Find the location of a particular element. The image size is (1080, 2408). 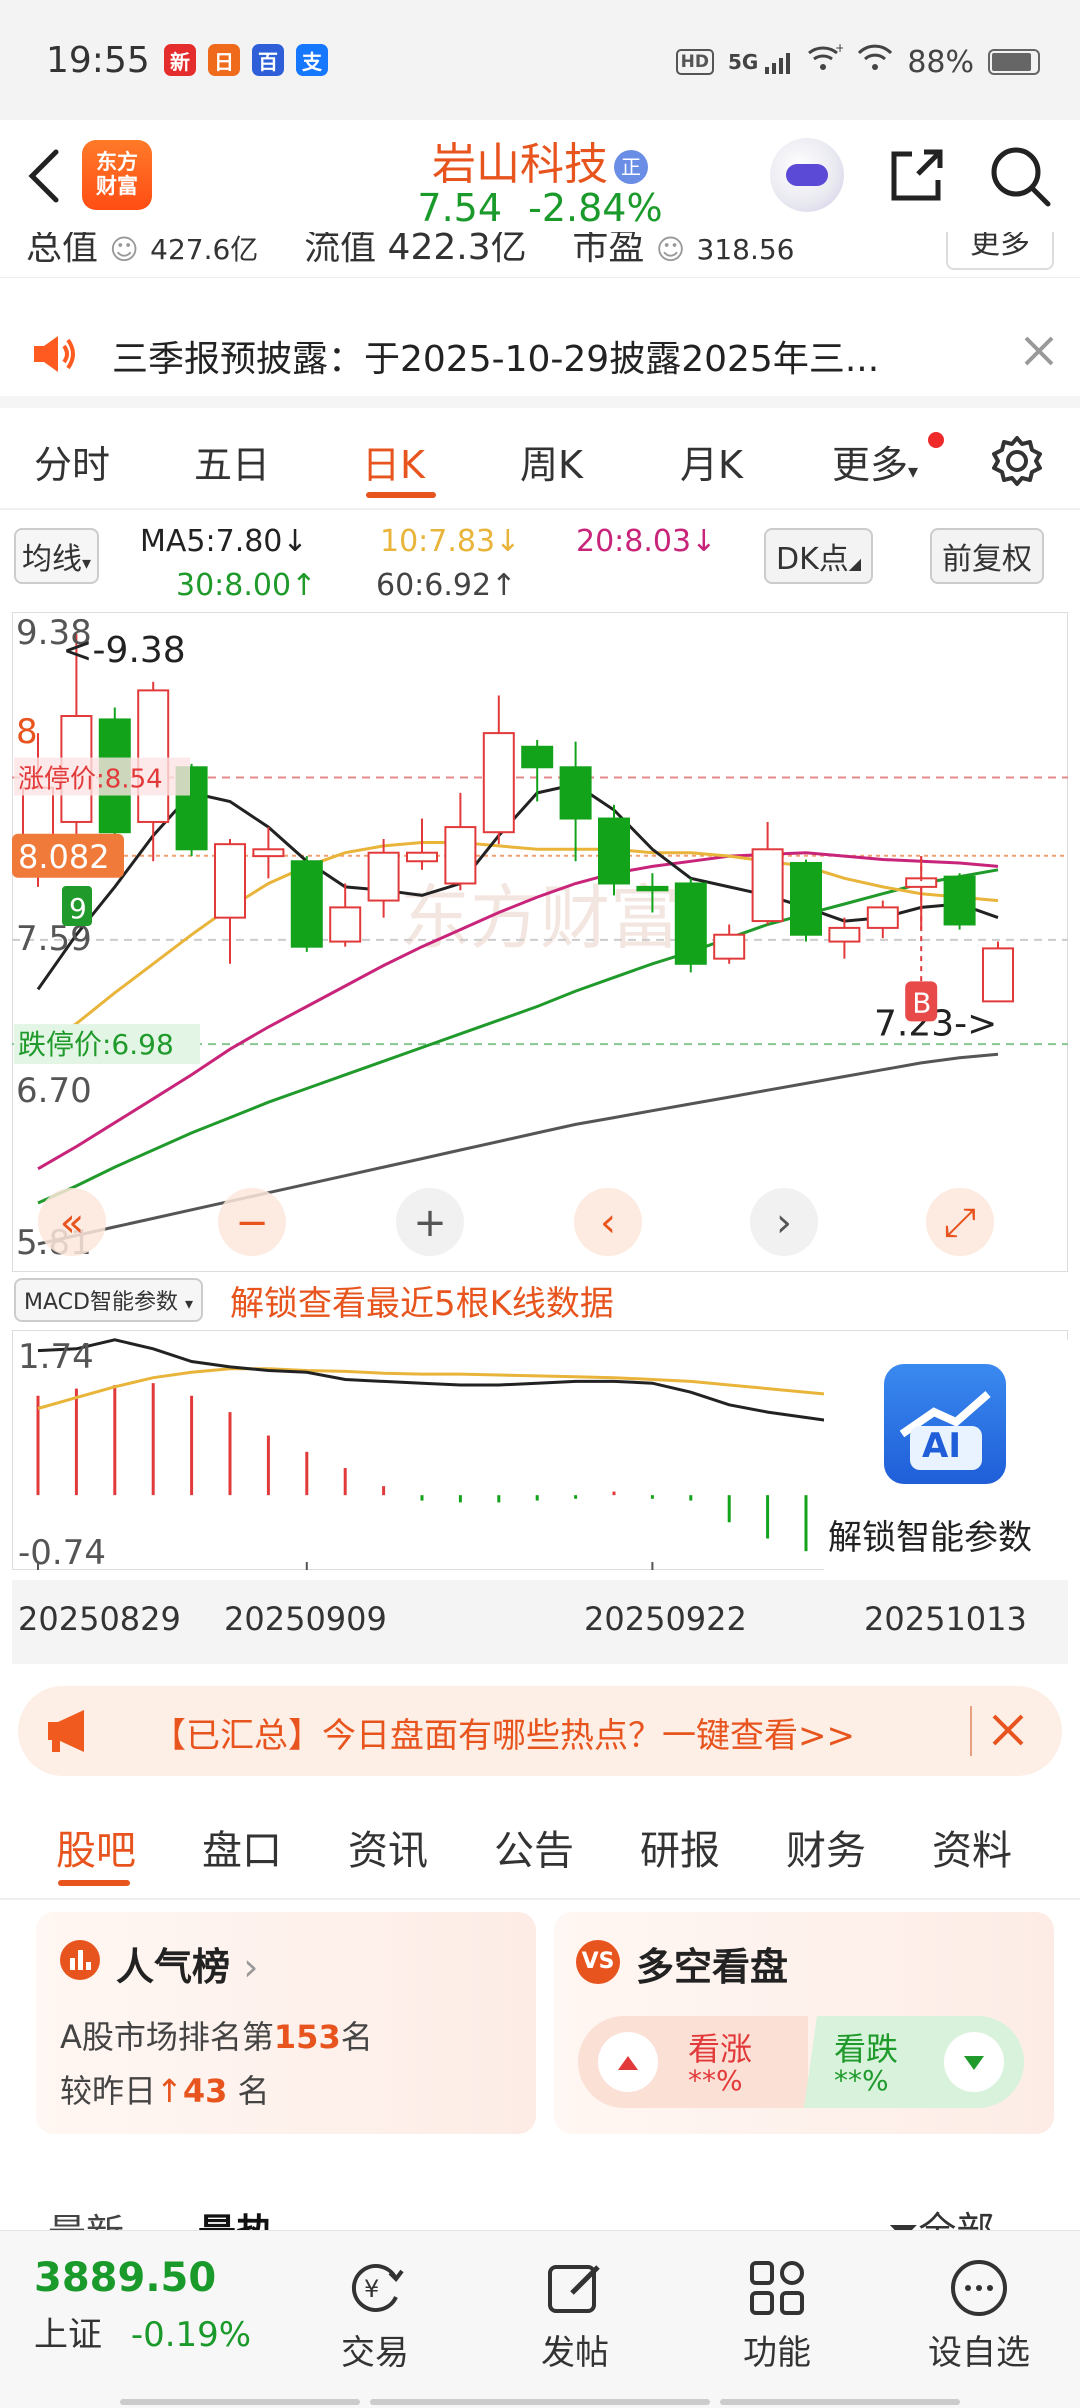

tab-monthly-k: 月K is located at coordinates (711, 461).